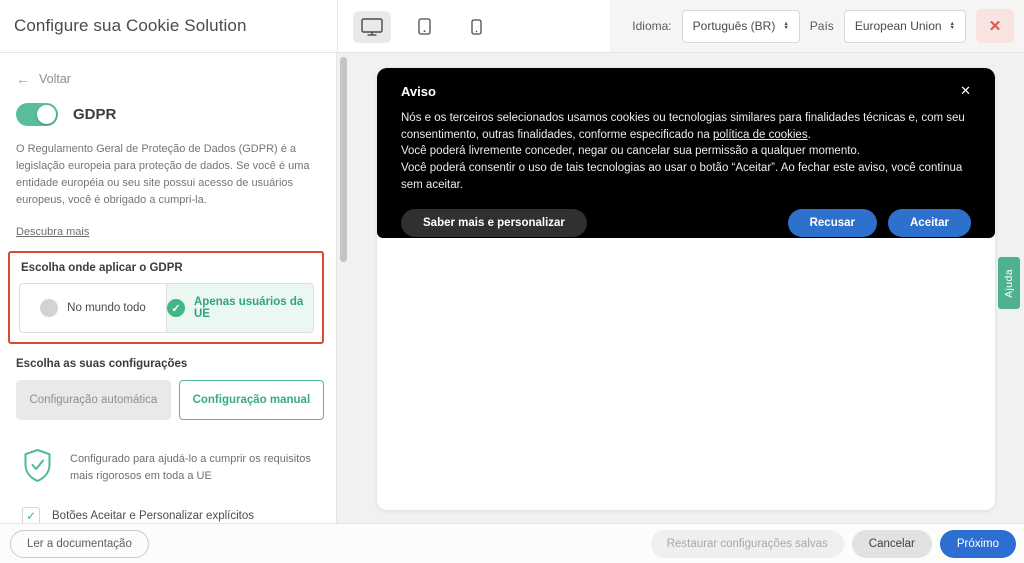 Image resolution: width=1024 pixels, height=563 pixels. Describe the element at coordinates (965, 91) in the screenshot. I see `banner-close-icon: ✕` at that location.